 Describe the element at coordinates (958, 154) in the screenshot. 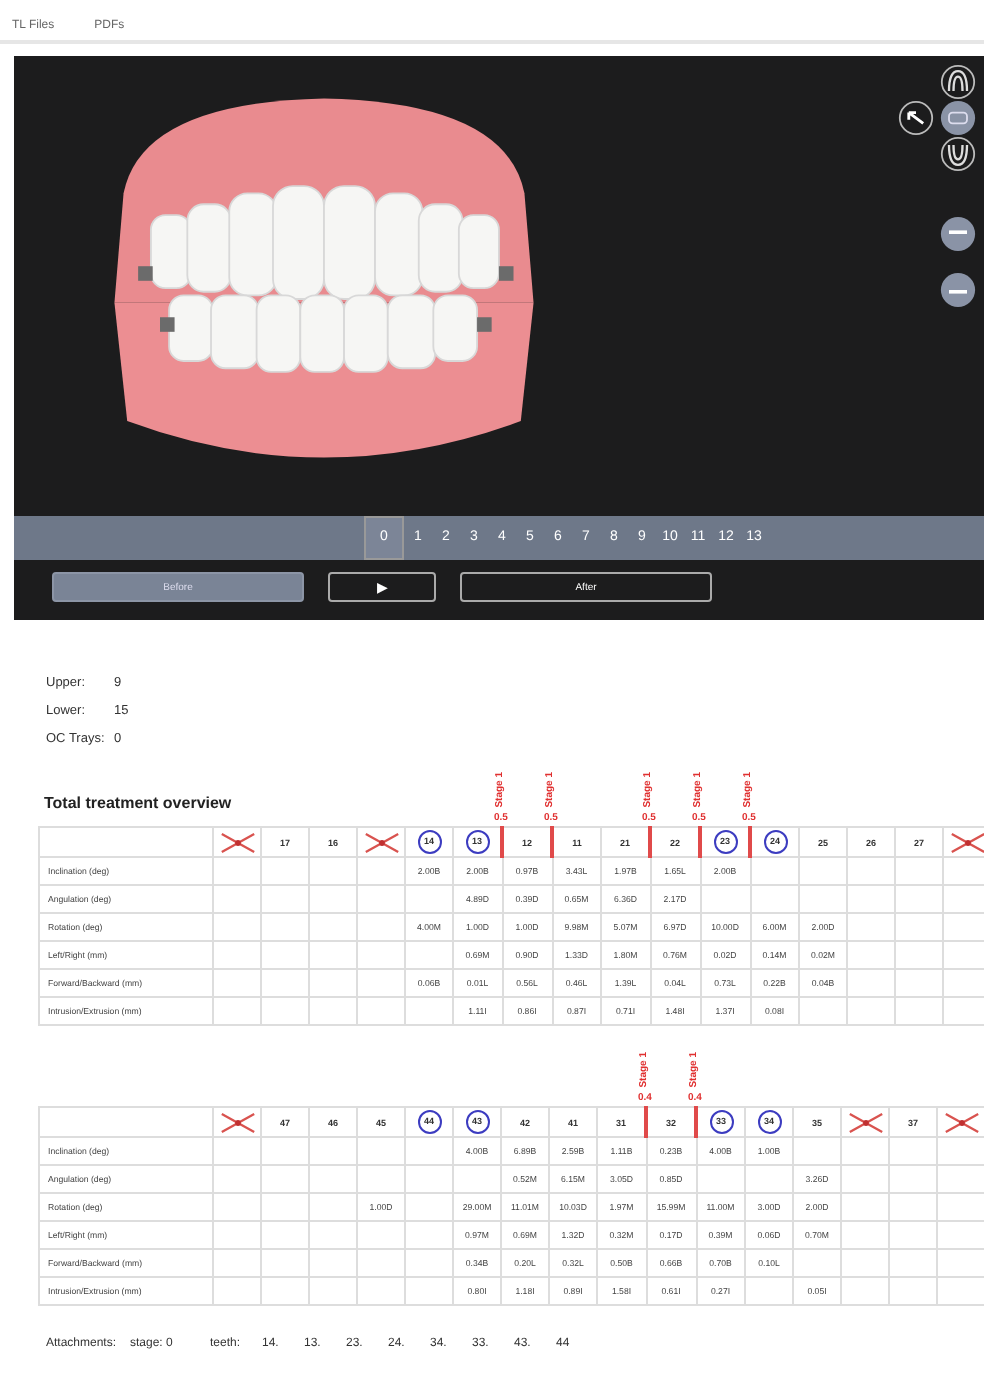

I see `lower-arch-icon` at that location.